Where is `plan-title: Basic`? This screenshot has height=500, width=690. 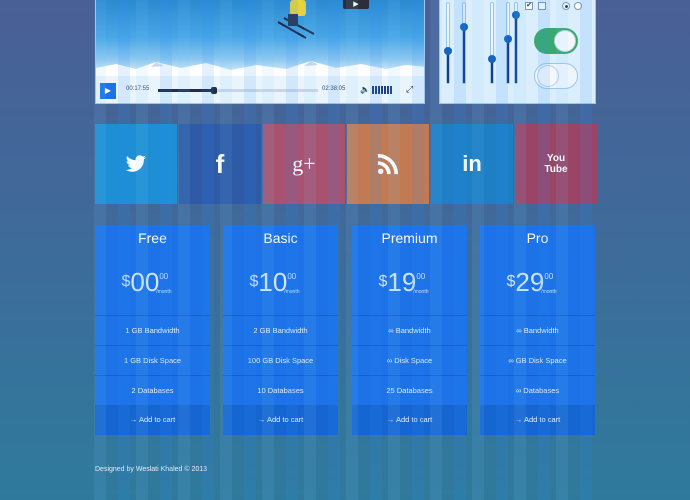
plan-title: Basic is located at coordinates (280, 238).